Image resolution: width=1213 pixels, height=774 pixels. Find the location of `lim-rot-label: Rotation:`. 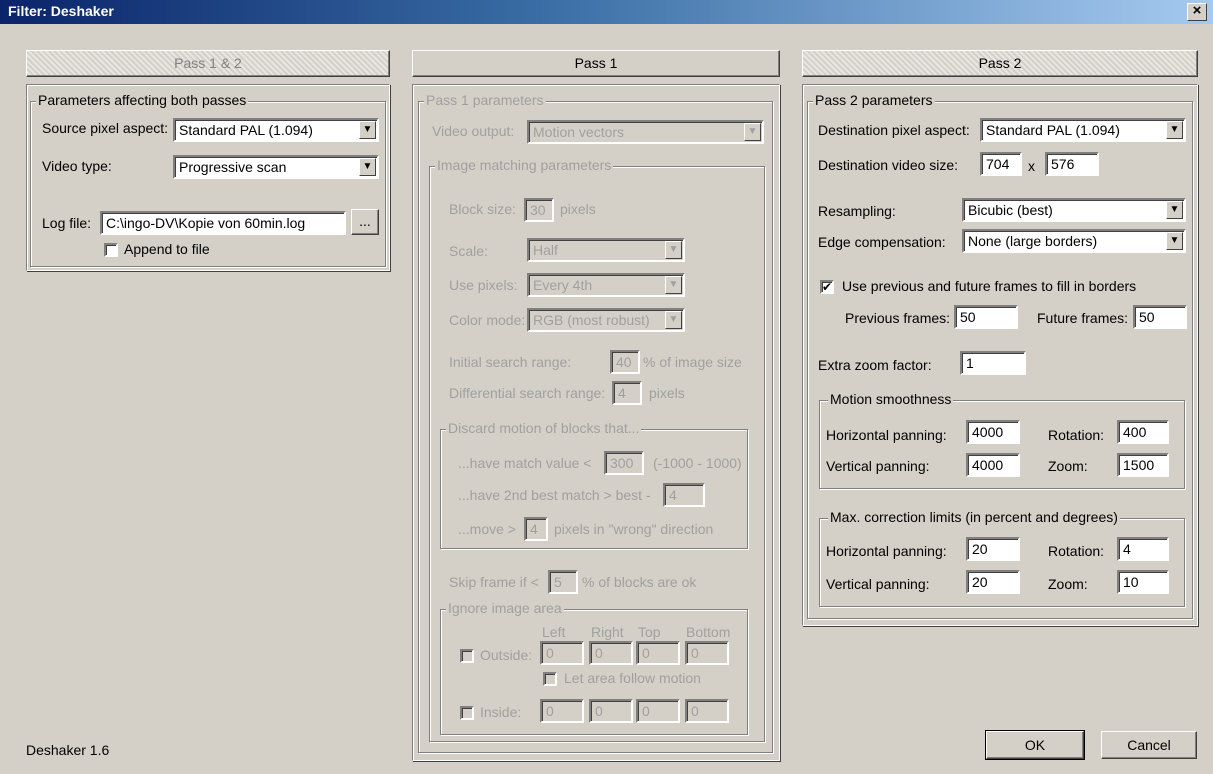

lim-rot-label: Rotation: is located at coordinates (1076, 551).